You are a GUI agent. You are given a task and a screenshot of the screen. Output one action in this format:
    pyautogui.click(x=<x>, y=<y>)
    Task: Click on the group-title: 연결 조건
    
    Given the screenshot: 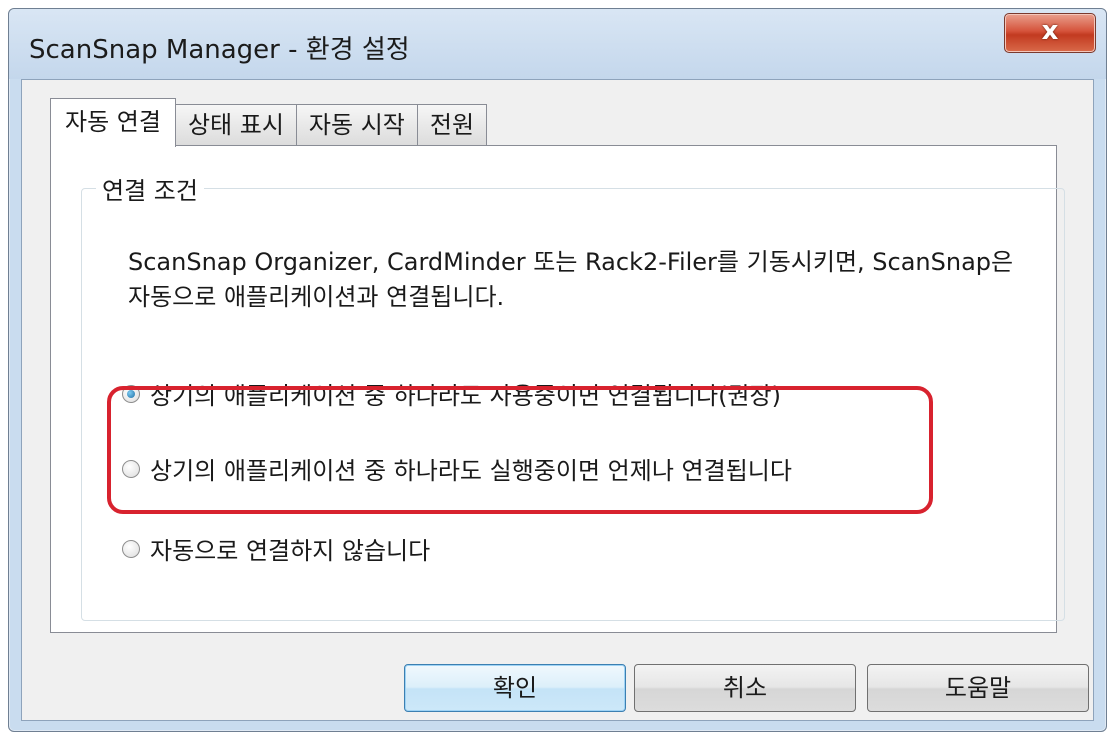 What is the action you would take?
    pyautogui.click(x=150, y=188)
    